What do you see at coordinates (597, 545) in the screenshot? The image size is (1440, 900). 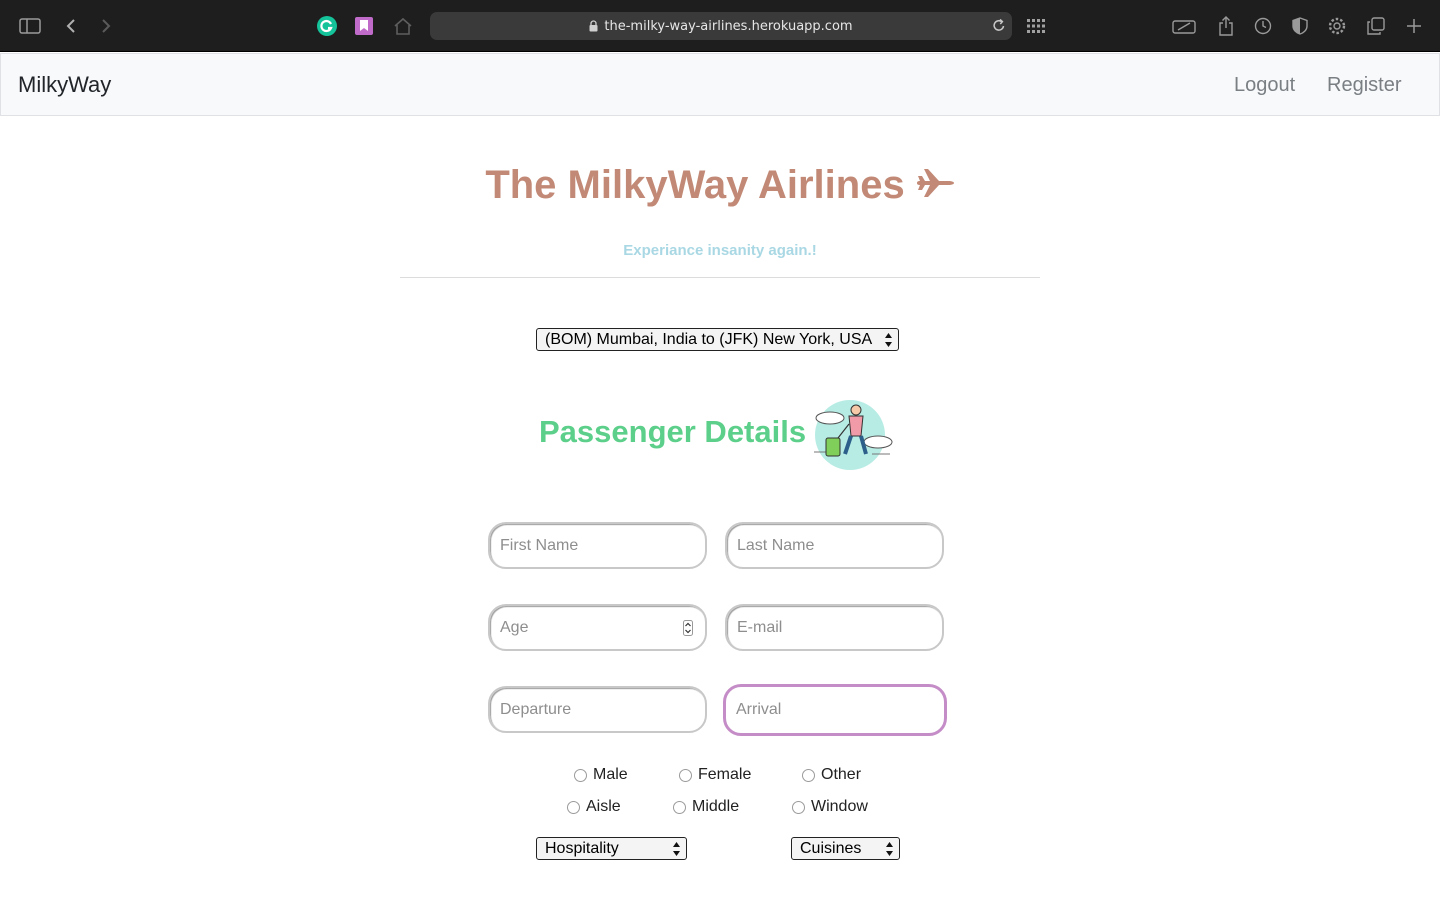 I see `first-name-input: First Name` at bounding box center [597, 545].